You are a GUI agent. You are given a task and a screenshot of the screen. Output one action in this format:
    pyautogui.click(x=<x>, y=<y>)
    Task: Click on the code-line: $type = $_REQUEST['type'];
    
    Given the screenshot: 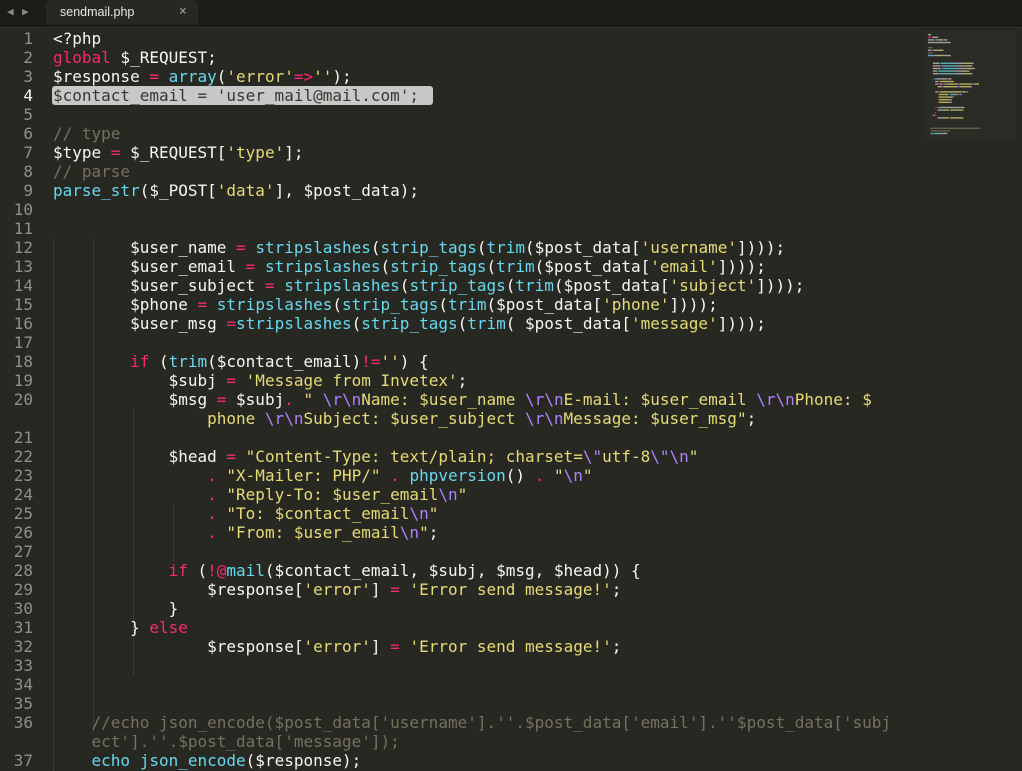 What is the action you would take?
    pyautogui.click(x=178, y=152)
    